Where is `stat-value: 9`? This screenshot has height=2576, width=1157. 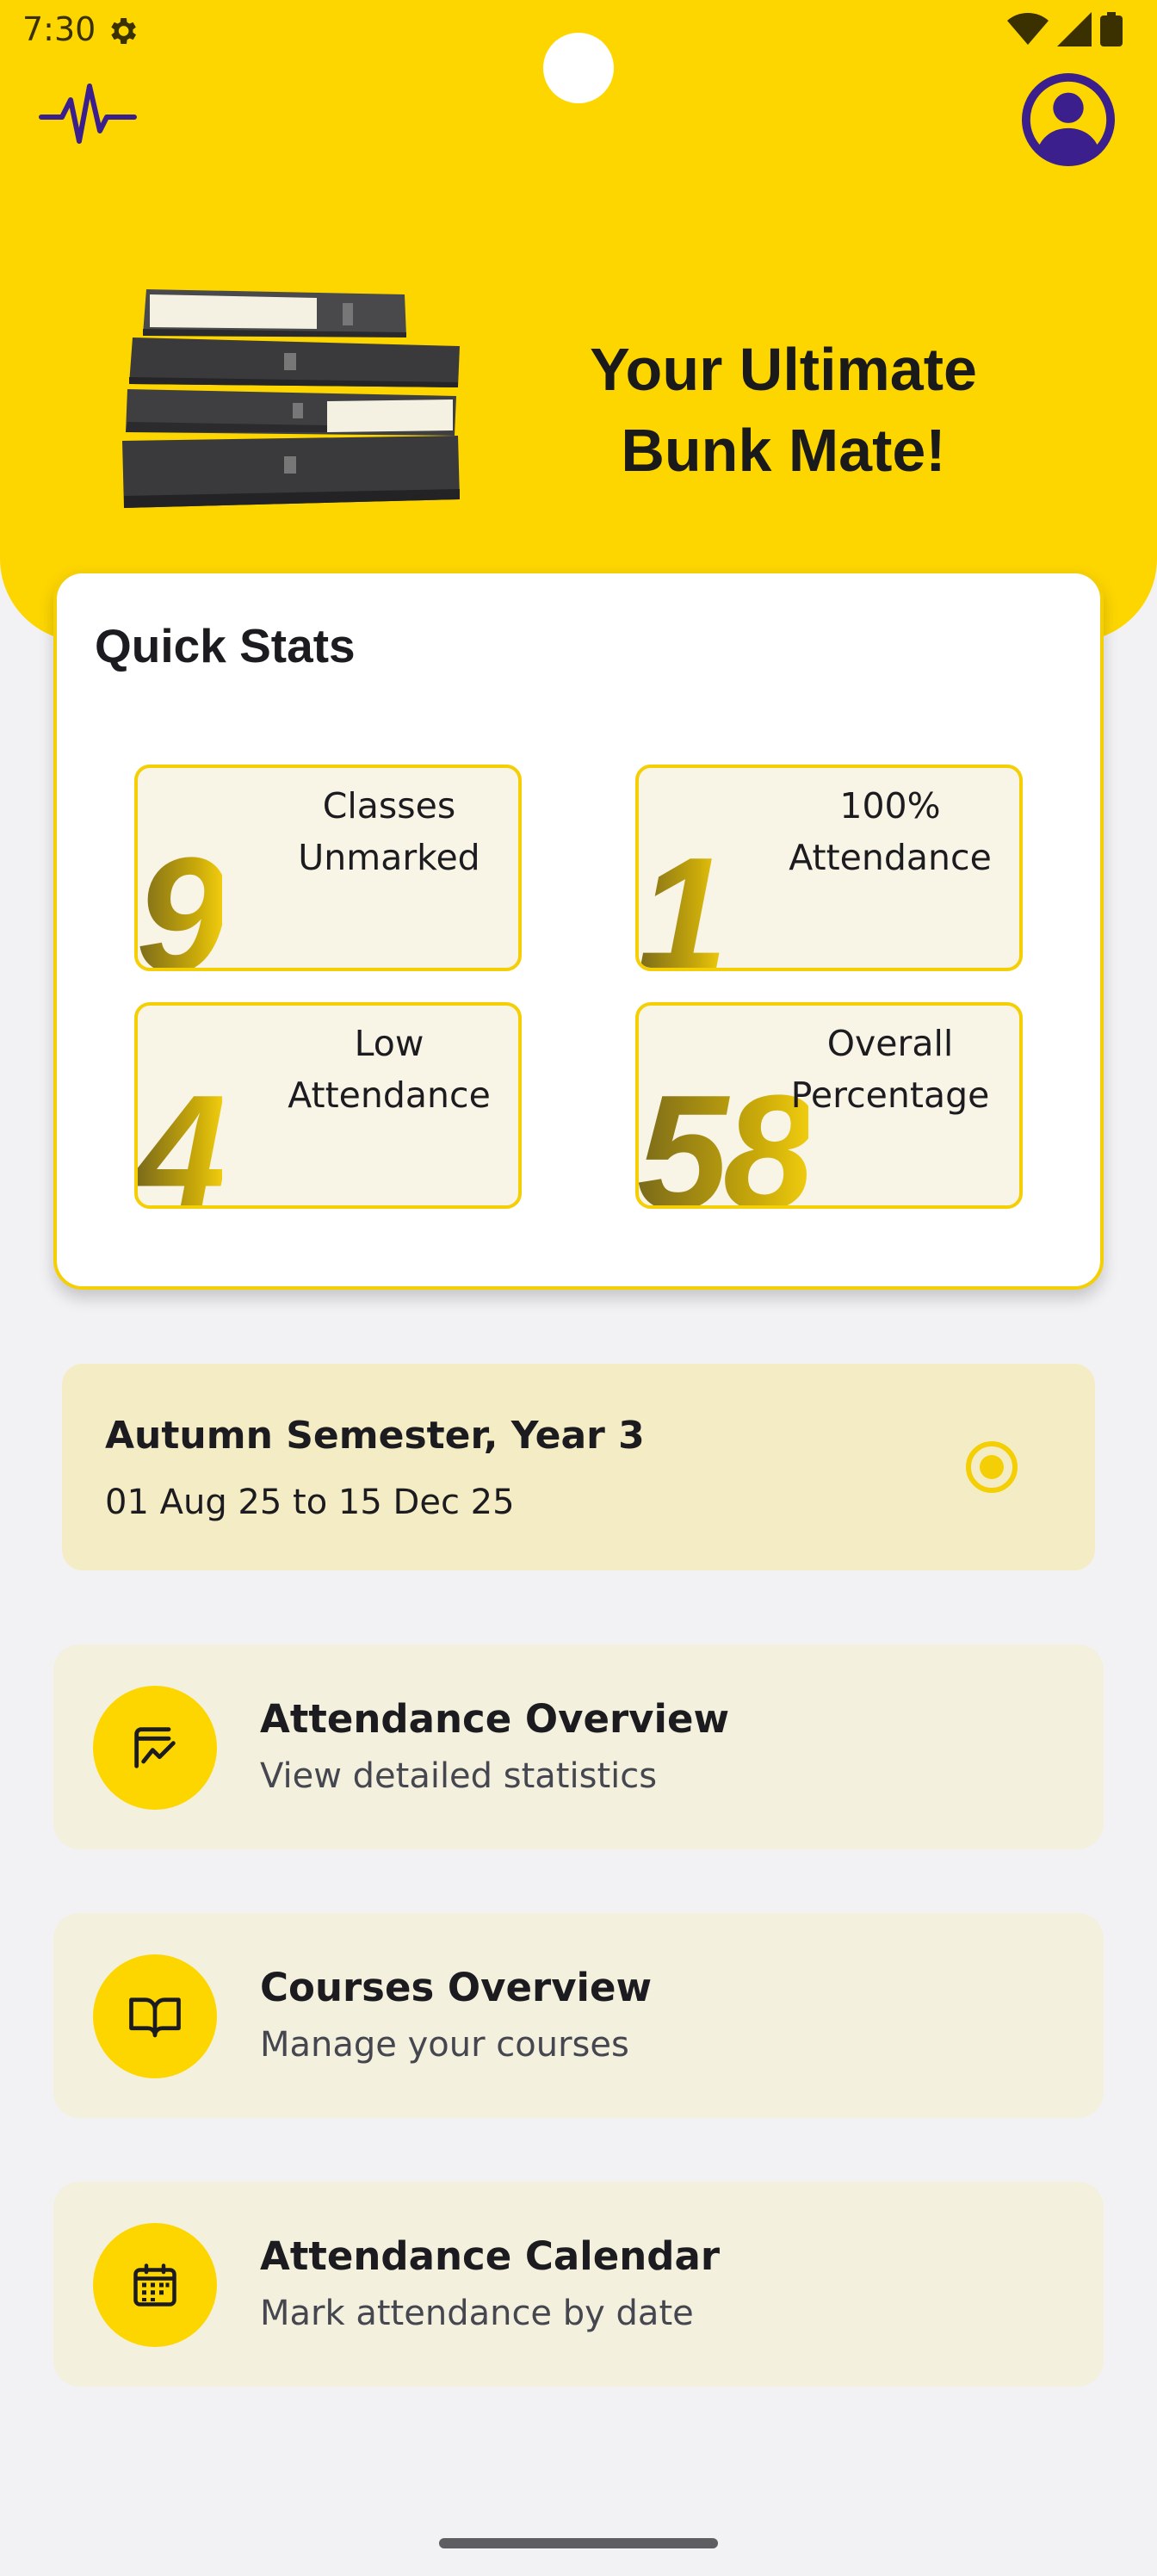 stat-value: 9 is located at coordinates (182, 901).